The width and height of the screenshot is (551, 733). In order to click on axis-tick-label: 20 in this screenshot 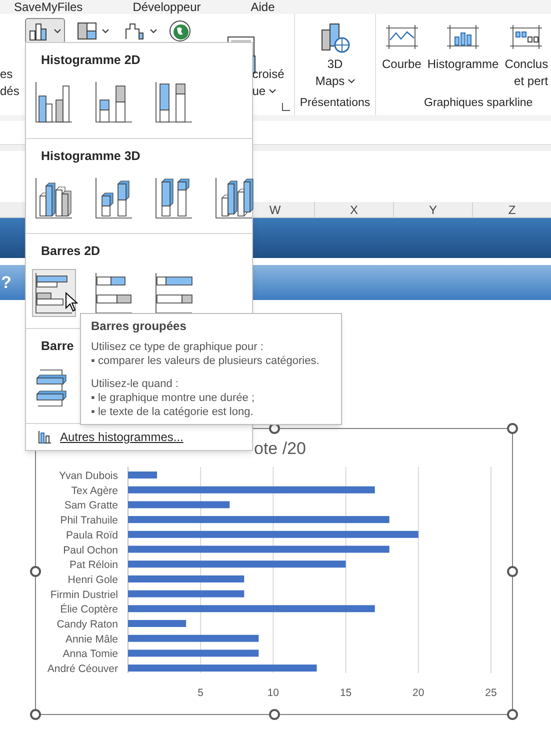, I will do `click(418, 693)`.